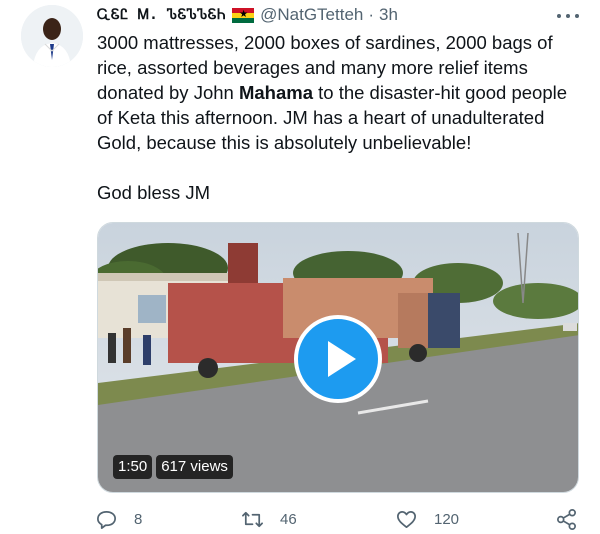 This screenshot has height=534, width=600. I want to click on display-name: ᏩᏋᏝ Ꮇ. ᏖᏋᏖᏖᏋᏂ, so click(161, 15).